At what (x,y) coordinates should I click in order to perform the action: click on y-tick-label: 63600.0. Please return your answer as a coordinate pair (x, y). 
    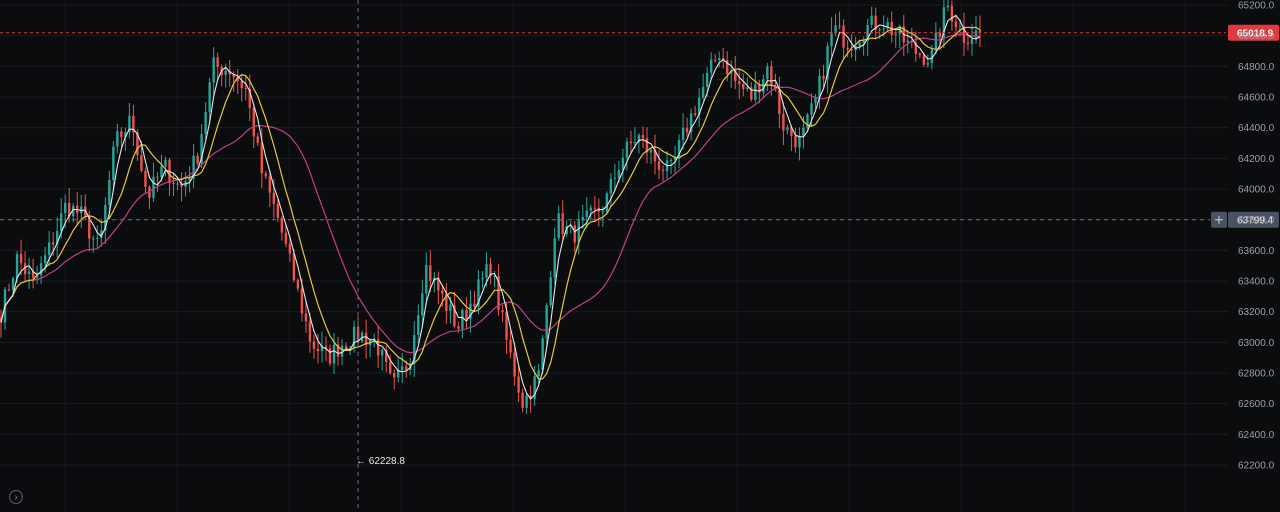
    Looking at the image, I should click on (1256, 251).